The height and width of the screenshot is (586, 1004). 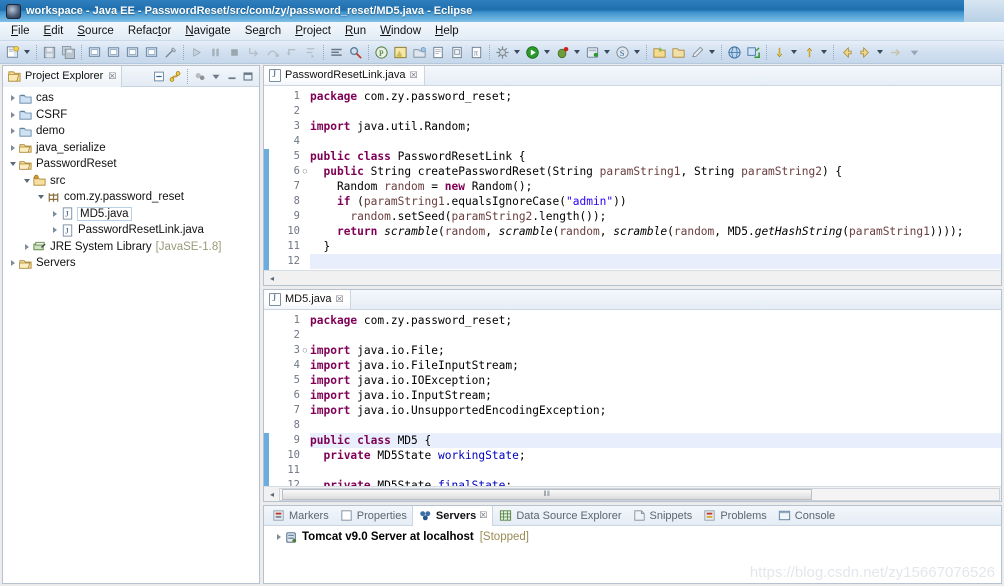 I want to click on tab-passwordresetlink-java: PasswordResetLink.java ☒, so click(x=344, y=75).